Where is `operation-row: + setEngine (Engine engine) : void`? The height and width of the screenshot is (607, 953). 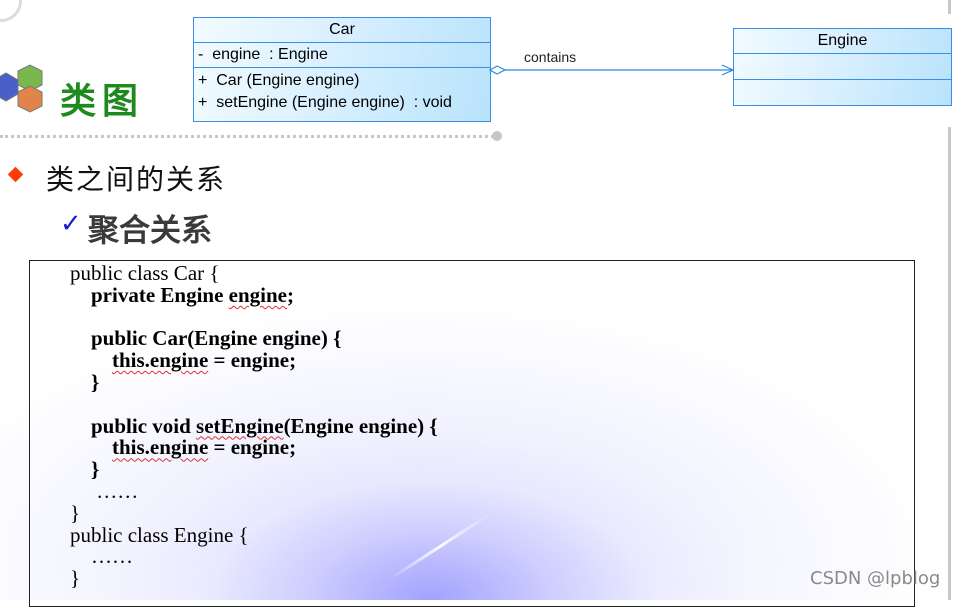 operation-row: + setEngine (Engine engine) : void is located at coordinates (325, 102).